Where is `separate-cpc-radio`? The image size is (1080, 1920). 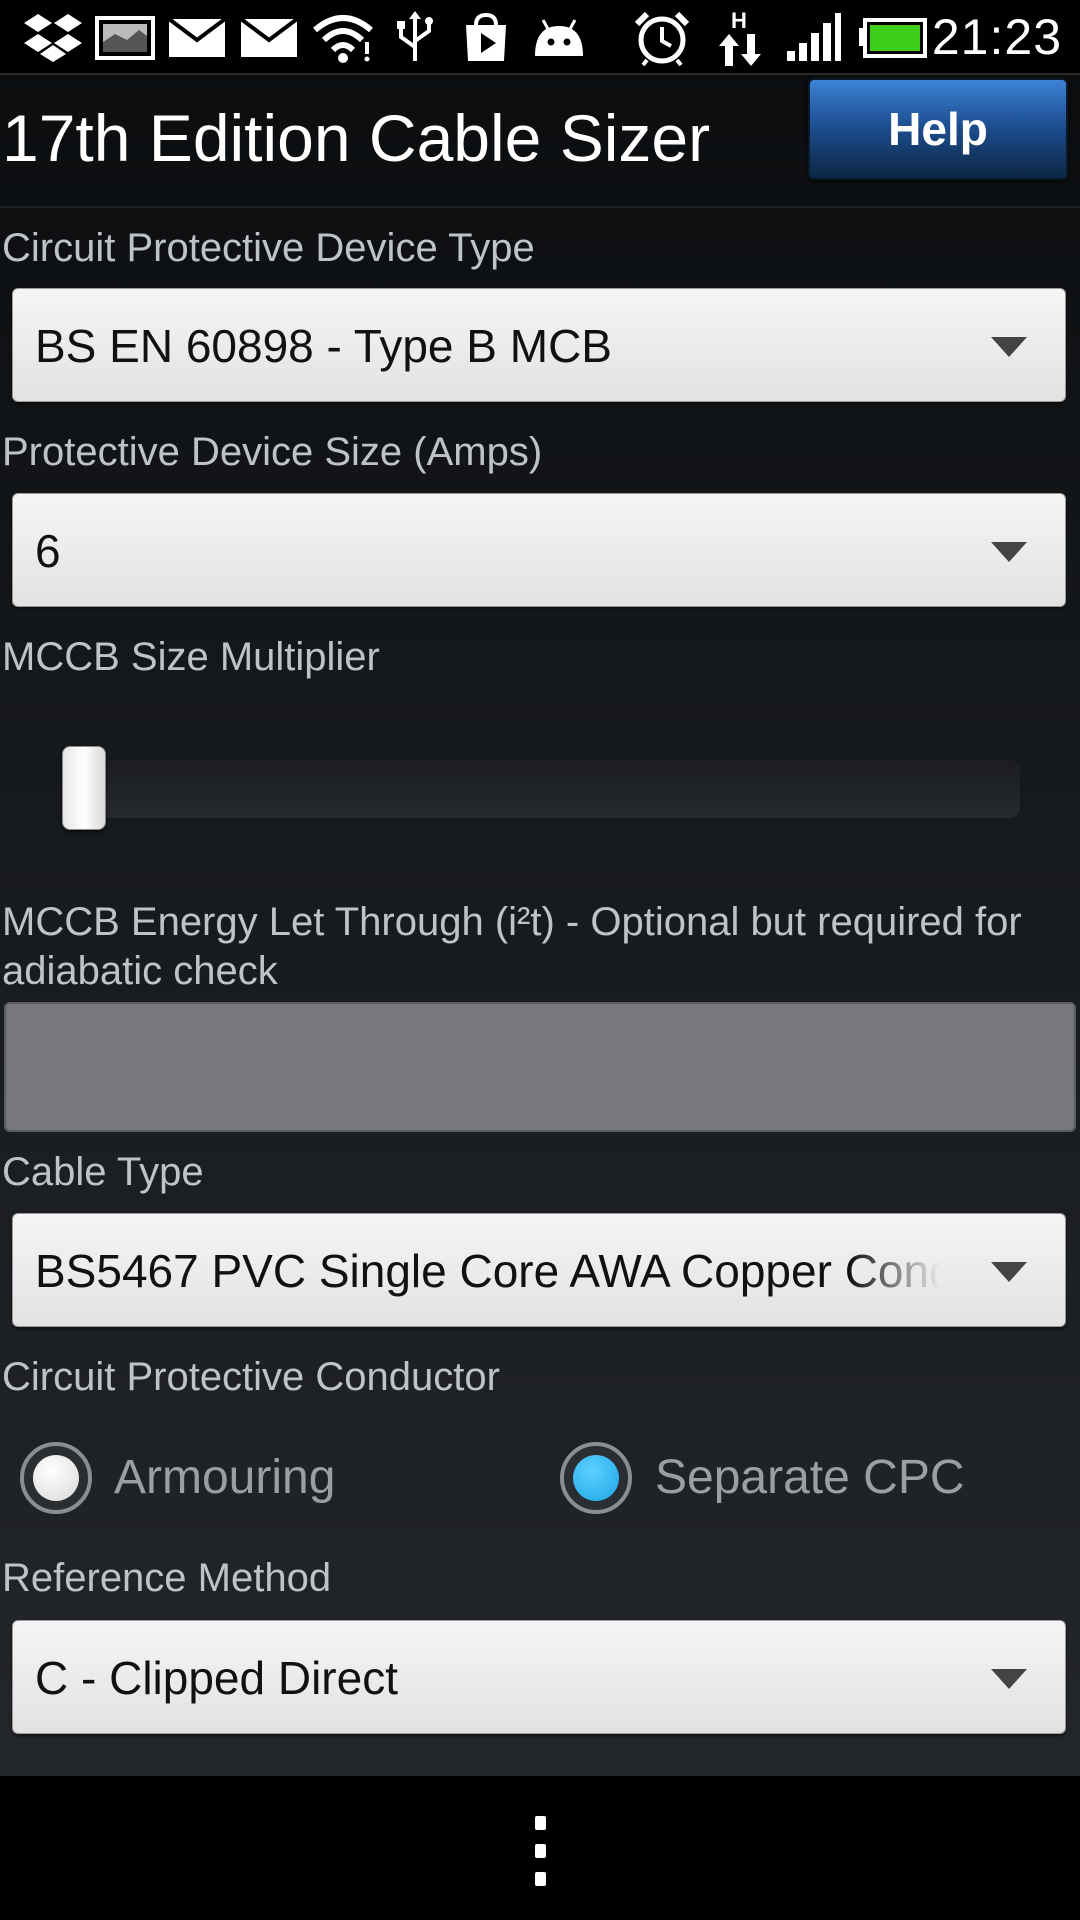
separate-cpc-radio is located at coordinates (596, 1478).